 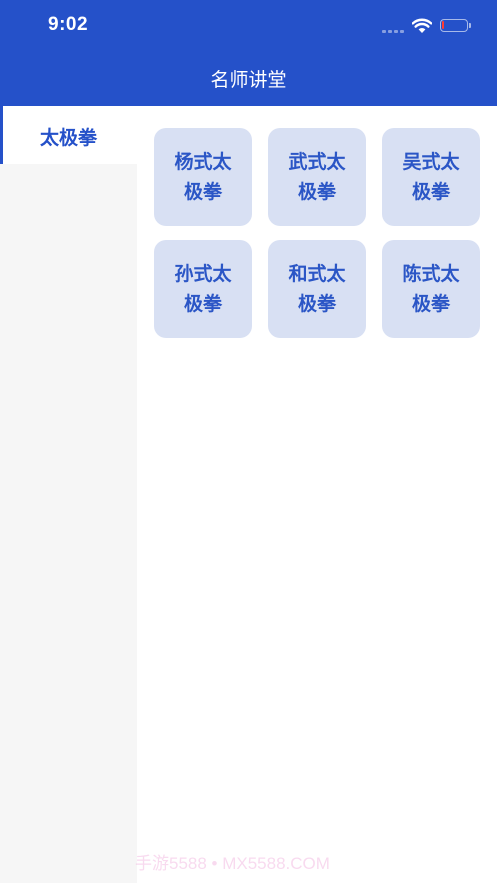 I want to click on tile-label: 杨式太极拳, so click(x=203, y=177).